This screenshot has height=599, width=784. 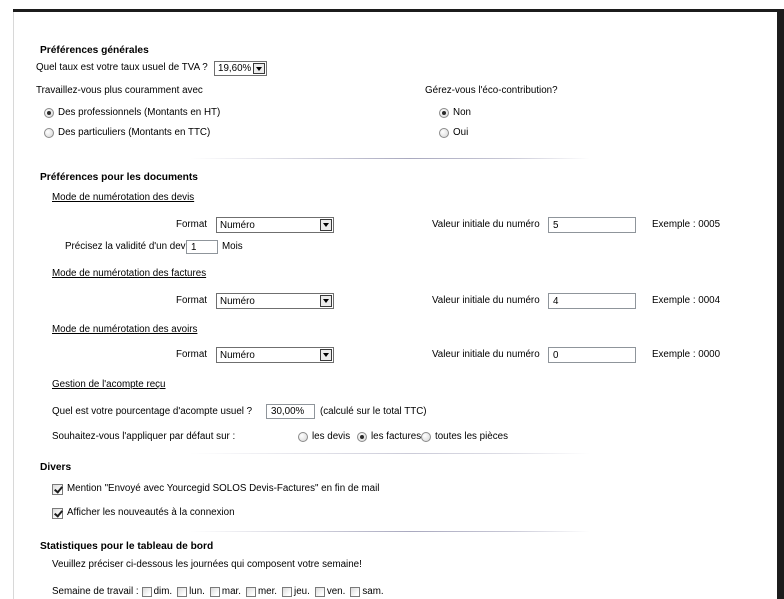 What do you see at coordinates (202, 247) in the screenshot?
I see `quote-validity-input: 1` at bounding box center [202, 247].